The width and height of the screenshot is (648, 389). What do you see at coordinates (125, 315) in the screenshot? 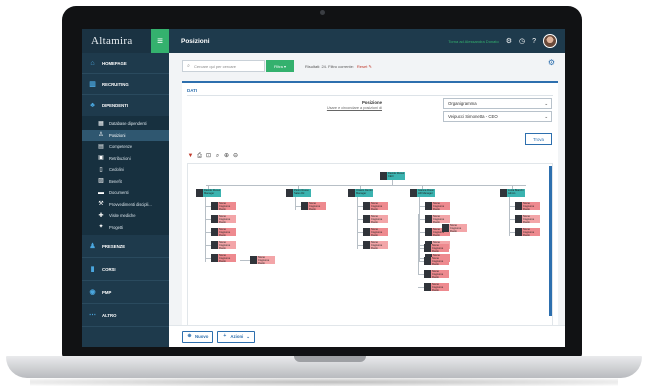
I see `sidebar-item-altro: ⋯ ALTRO` at bounding box center [125, 315].